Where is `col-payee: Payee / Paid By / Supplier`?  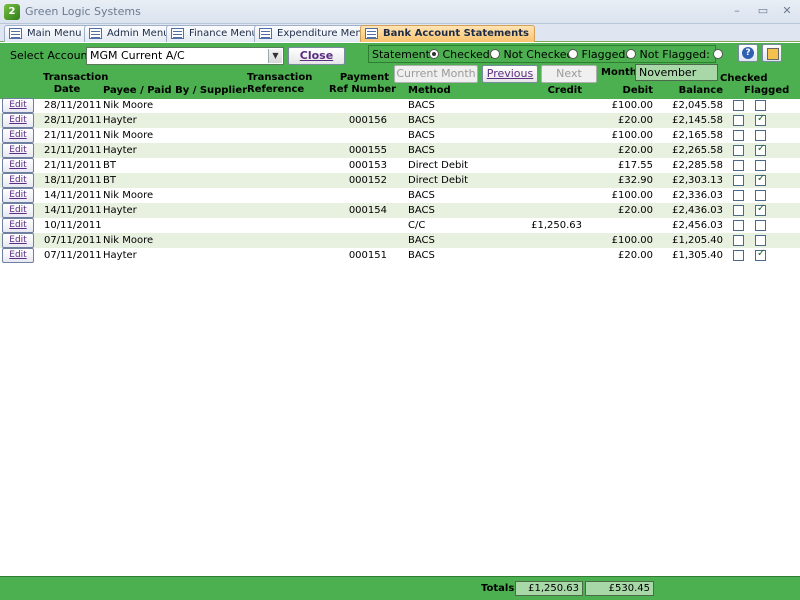 col-payee: Payee / Paid By / Supplier is located at coordinates (175, 90).